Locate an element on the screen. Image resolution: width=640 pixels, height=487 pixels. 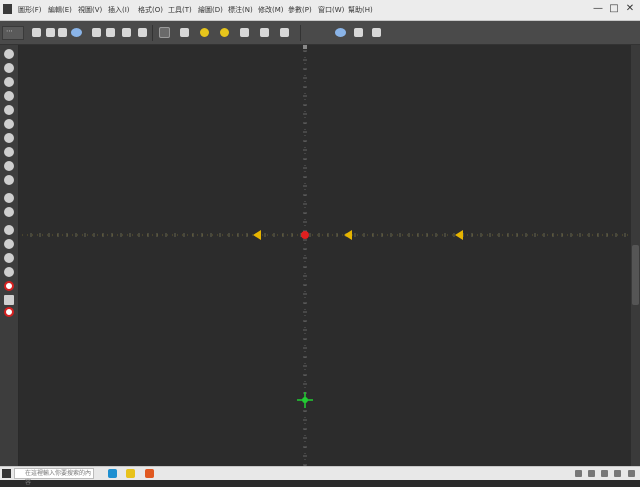
taskbar-search-input: 在這裡輸入你要搜索的內容 is located at coordinates (54, 477).